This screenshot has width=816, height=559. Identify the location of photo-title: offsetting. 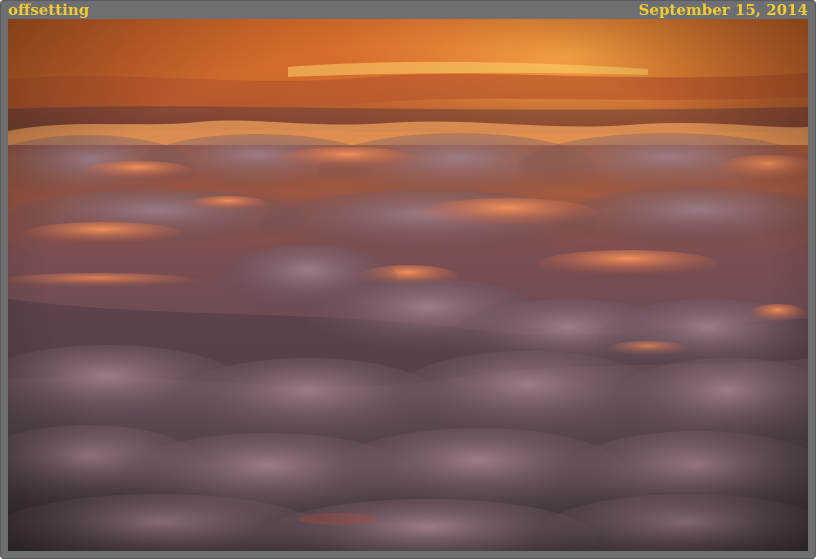
(49, 10).